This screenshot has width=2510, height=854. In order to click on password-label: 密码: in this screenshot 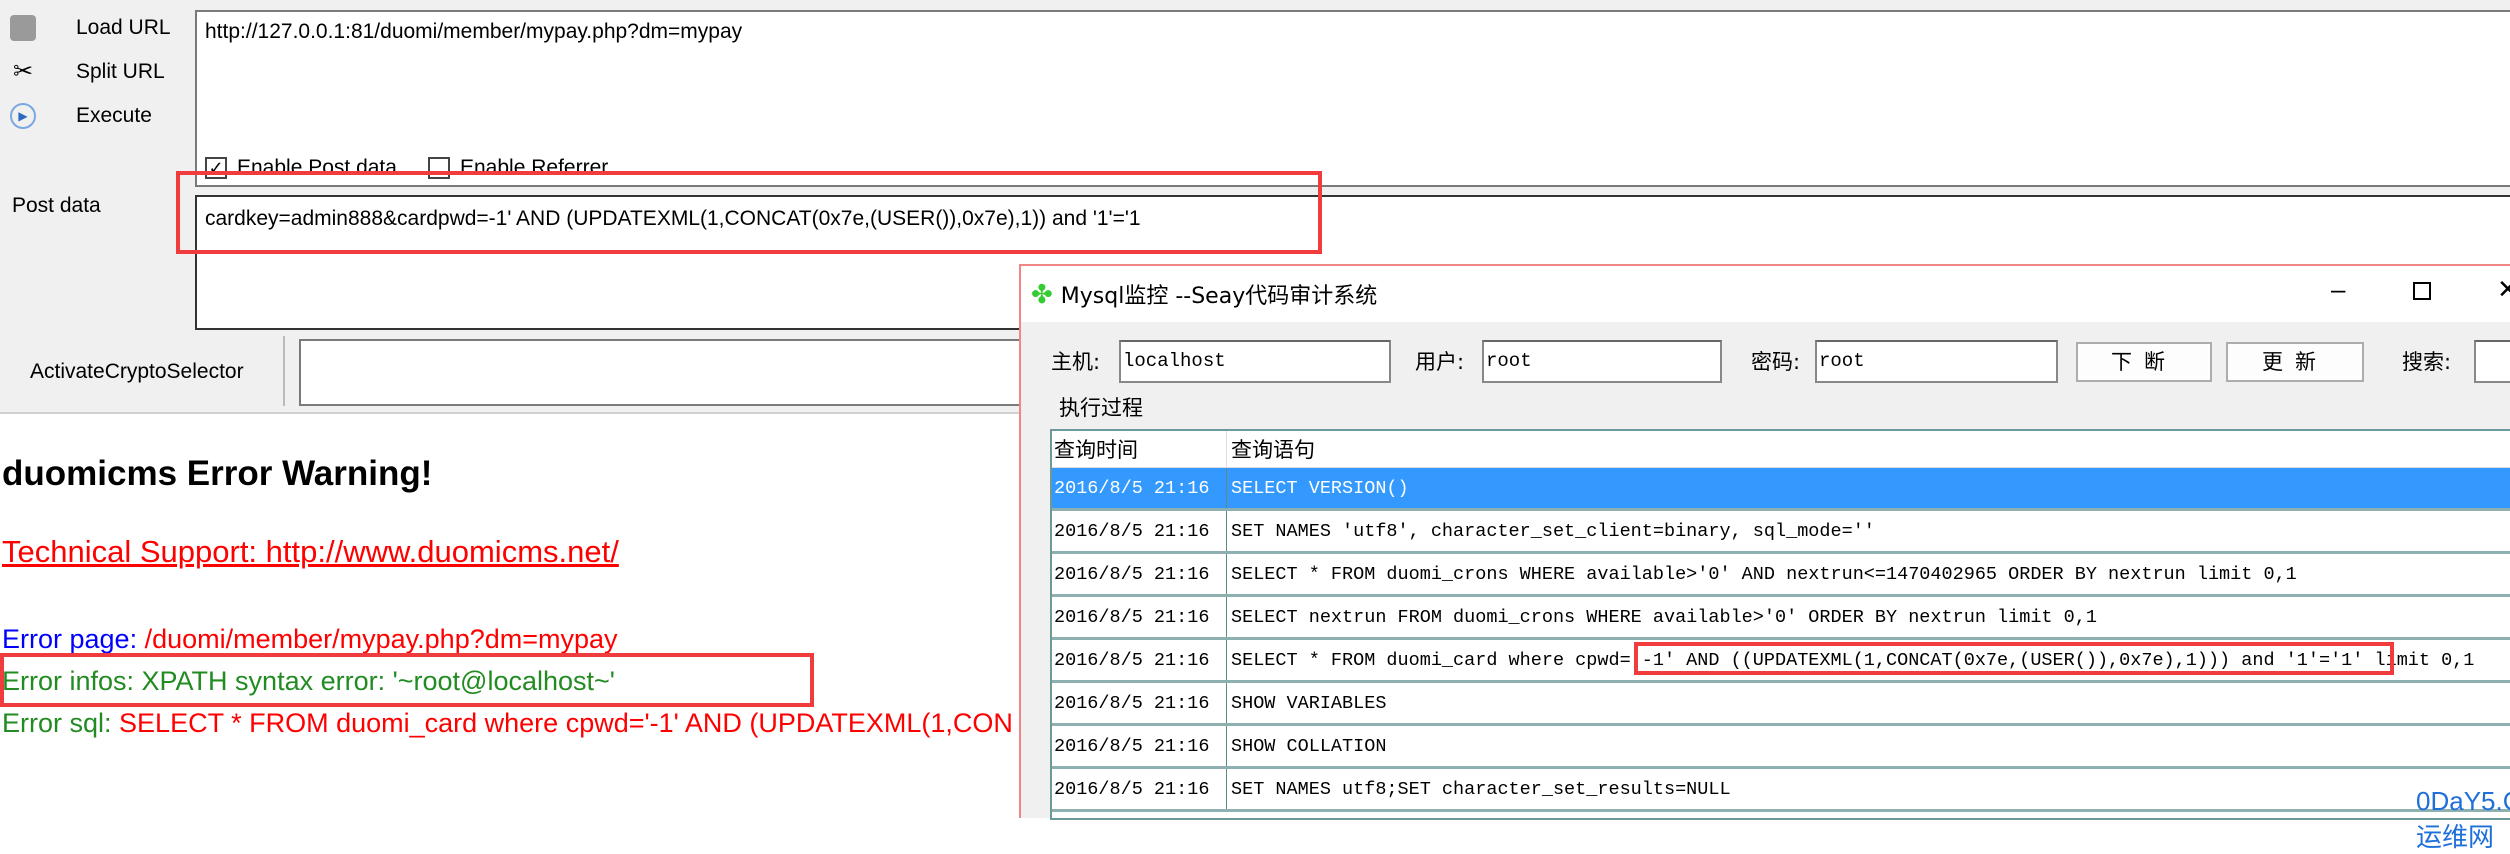, I will do `click(1776, 362)`.